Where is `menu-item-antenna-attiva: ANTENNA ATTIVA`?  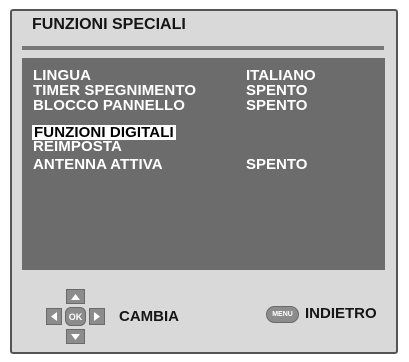 menu-item-antenna-attiva: ANTENNA ATTIVA is located at coordinates (98, 164).